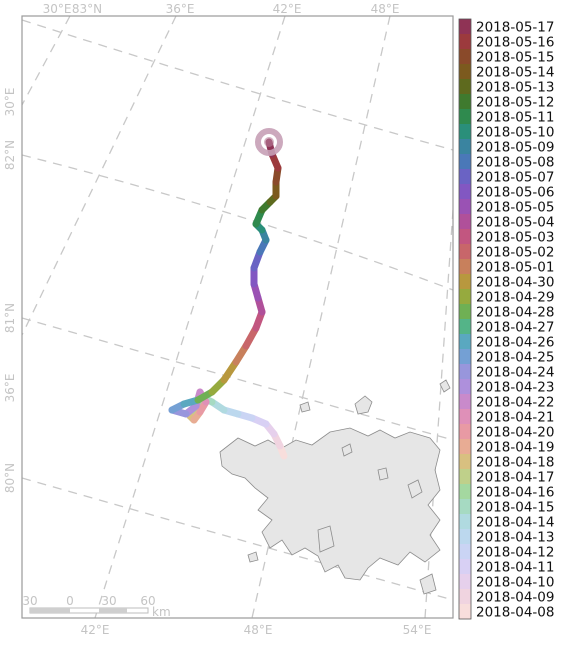  What do you see at coordinates (515, 268) in the screenshot?
I see `legend-label: 2018-05-01` at bounding box center [515, 268].